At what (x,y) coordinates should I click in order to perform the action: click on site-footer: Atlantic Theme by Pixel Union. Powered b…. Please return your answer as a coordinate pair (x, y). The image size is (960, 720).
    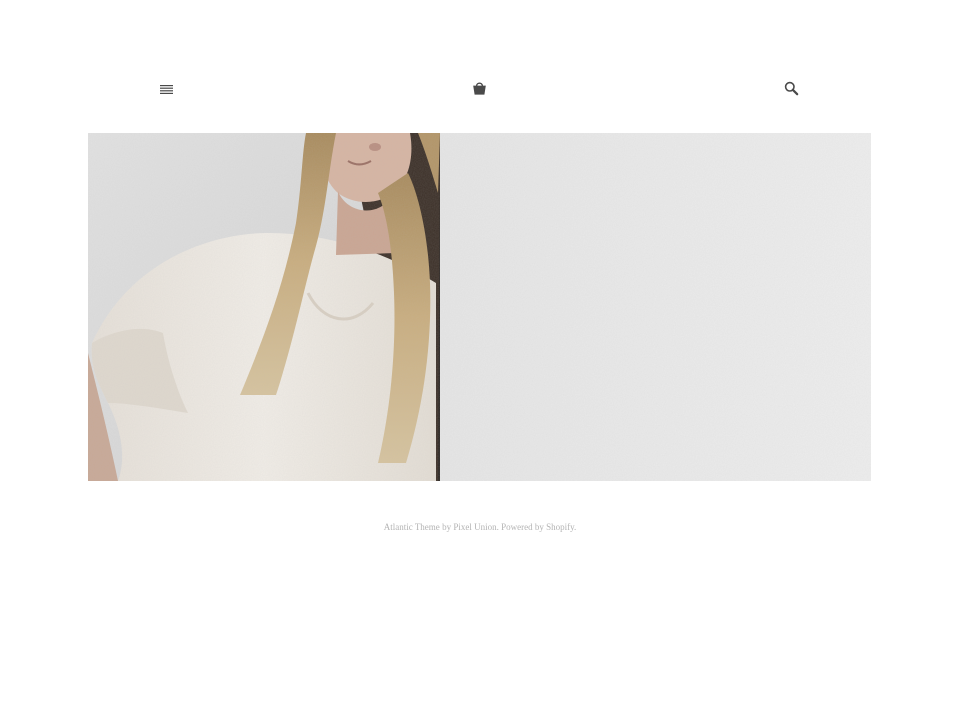
    Looking at the image, I should click on (480, 527).